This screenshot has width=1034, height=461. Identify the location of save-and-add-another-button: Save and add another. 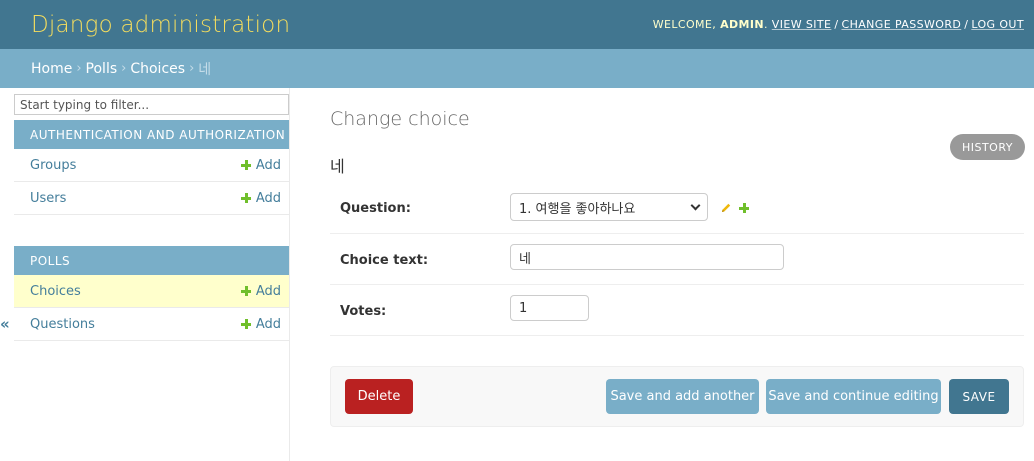
(682, 396).